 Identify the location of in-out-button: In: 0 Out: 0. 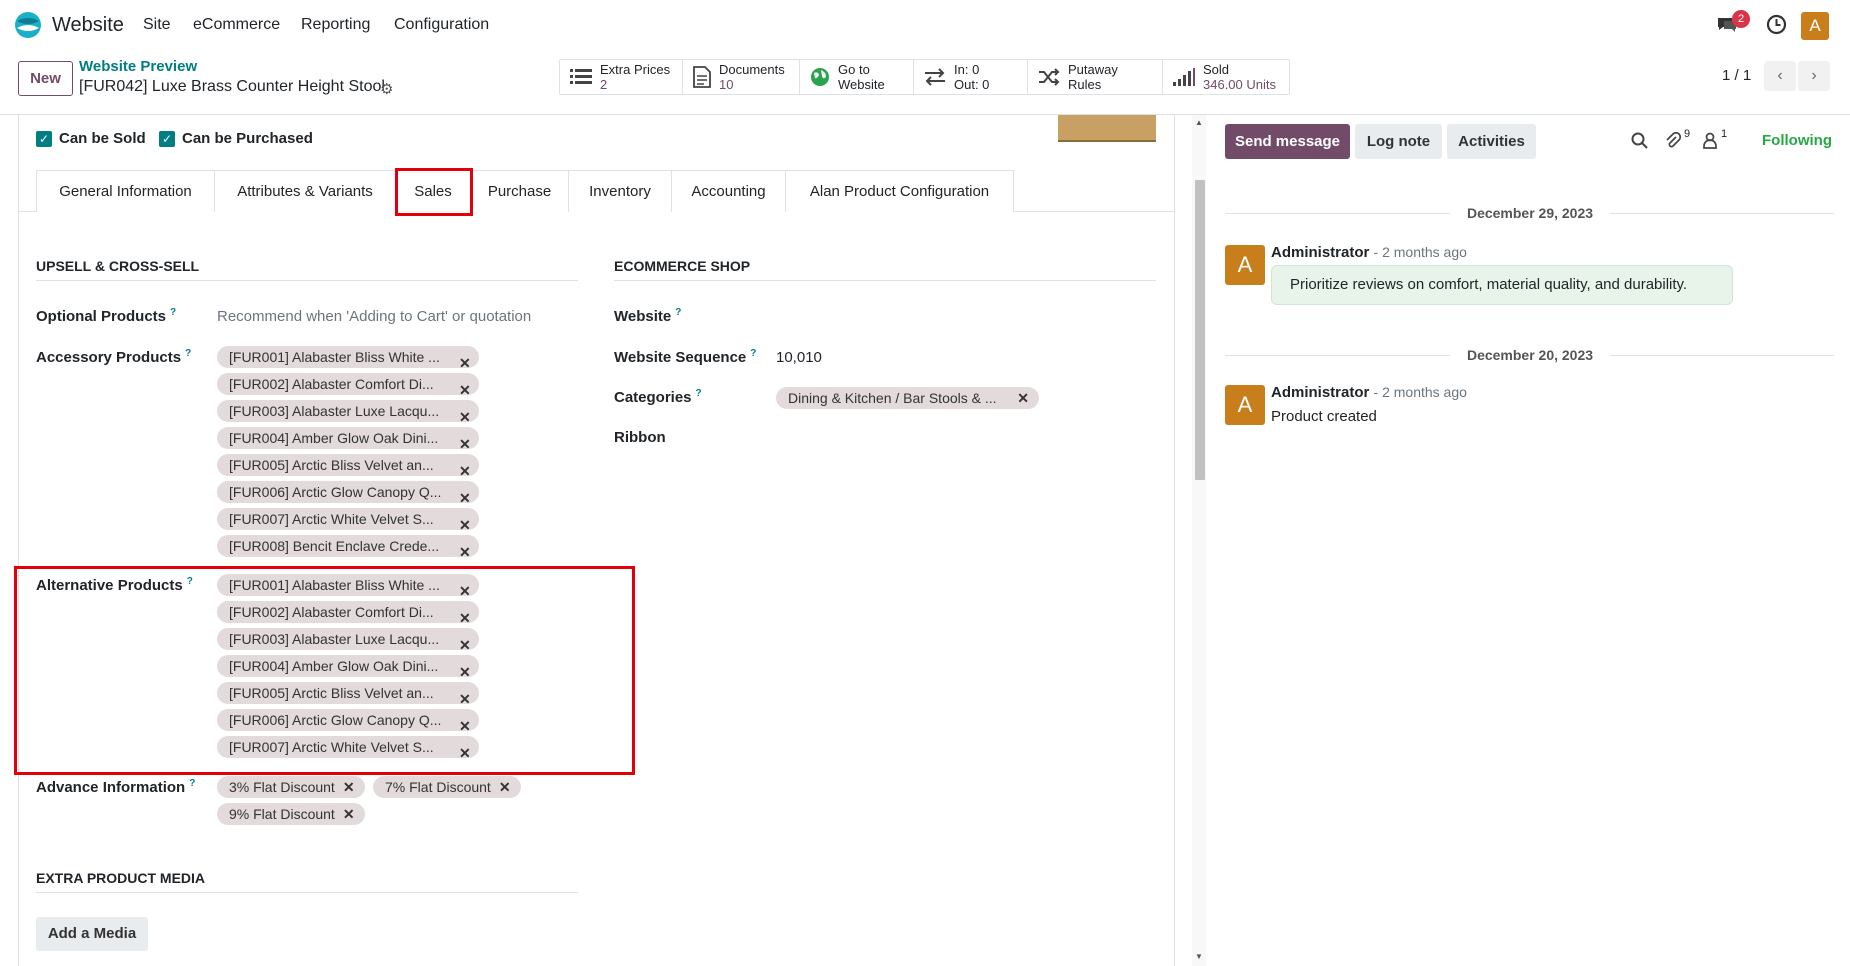
(971, 77).